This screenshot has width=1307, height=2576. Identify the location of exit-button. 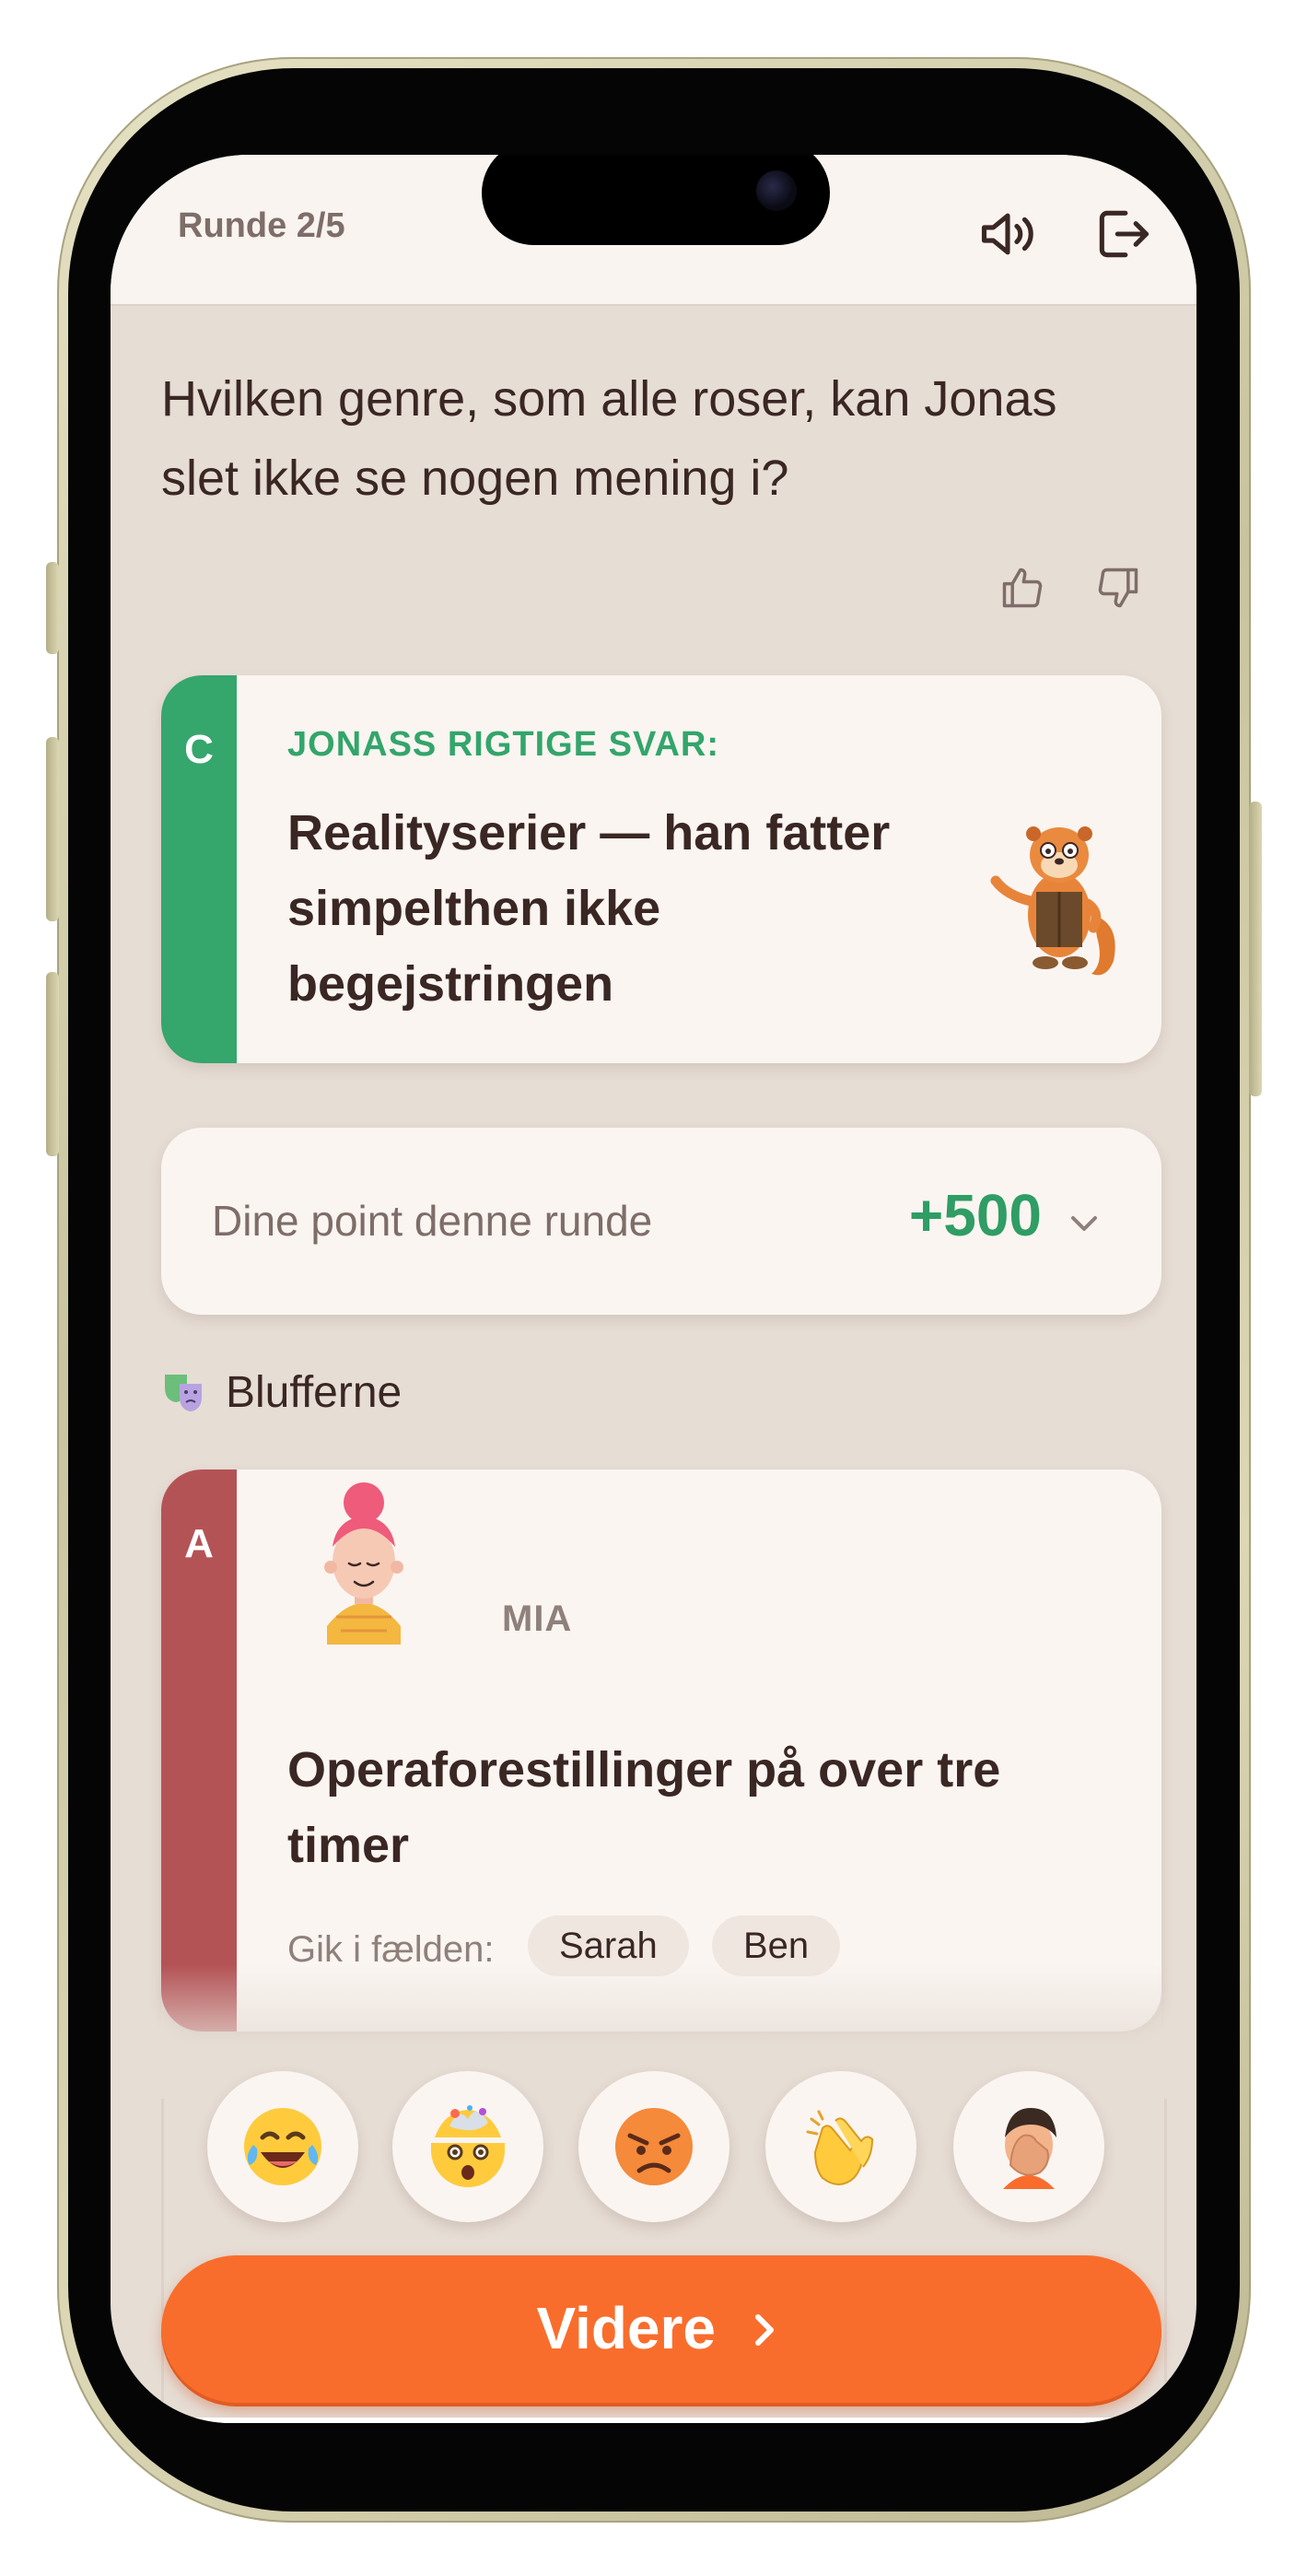
(1122, 234).